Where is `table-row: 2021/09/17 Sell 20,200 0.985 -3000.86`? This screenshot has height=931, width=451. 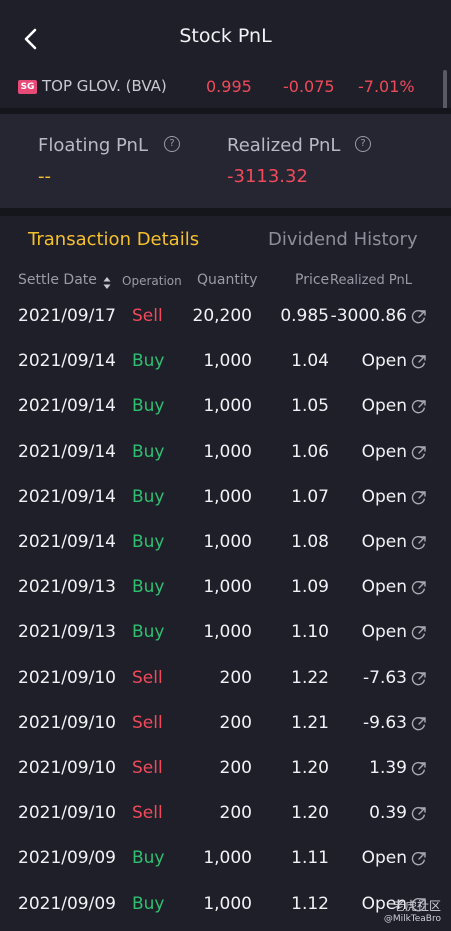 table-row: 2021/09/17 Sell 20,200 0.985 -3000.86 is located at coordinates (225, 318).